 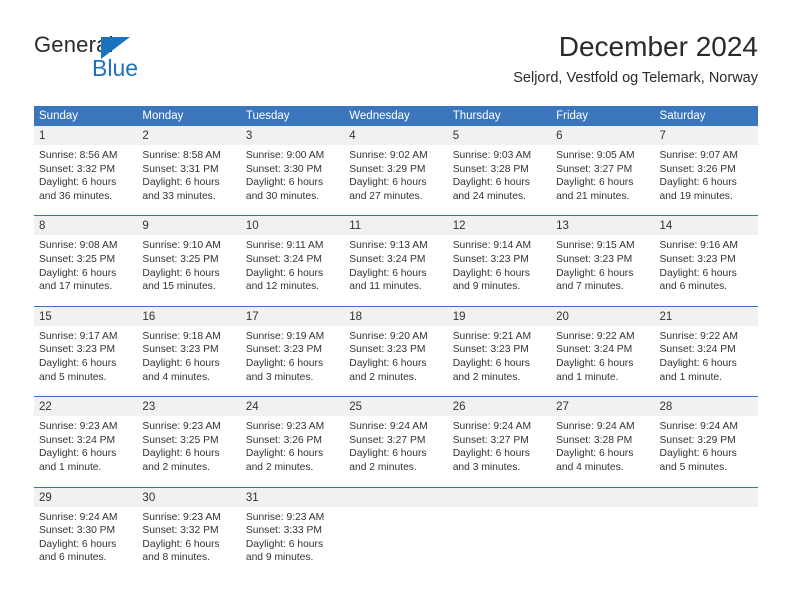 What do you see at coordinates (284, 246) in the screenshot?
I see `sunrise-text: Sunrise: 9:11 AM` at bounding box center [284, 246].